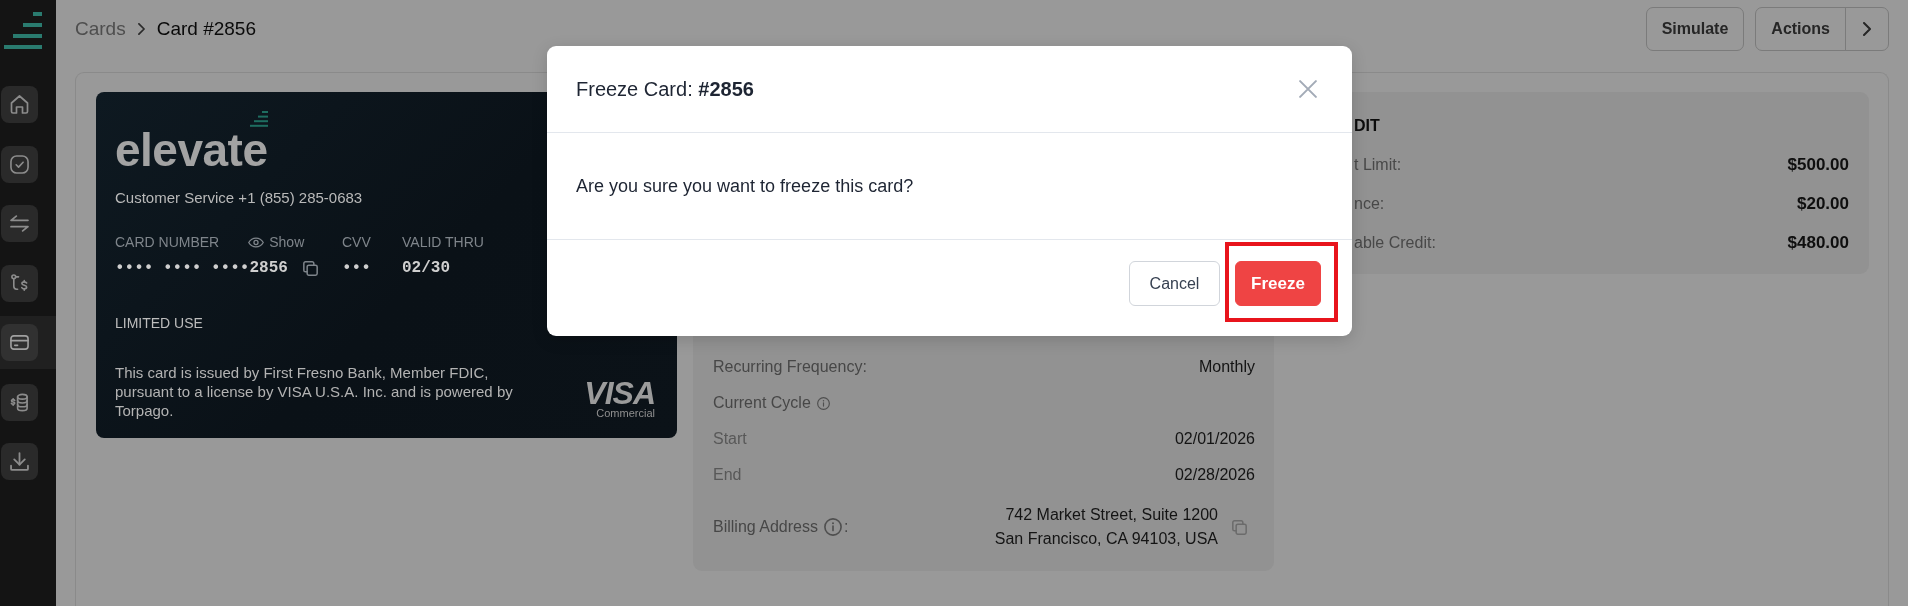  Describe the element at coordinates (1378, 165) in the screenshot. I see `field-label: t Limit:` at that location.